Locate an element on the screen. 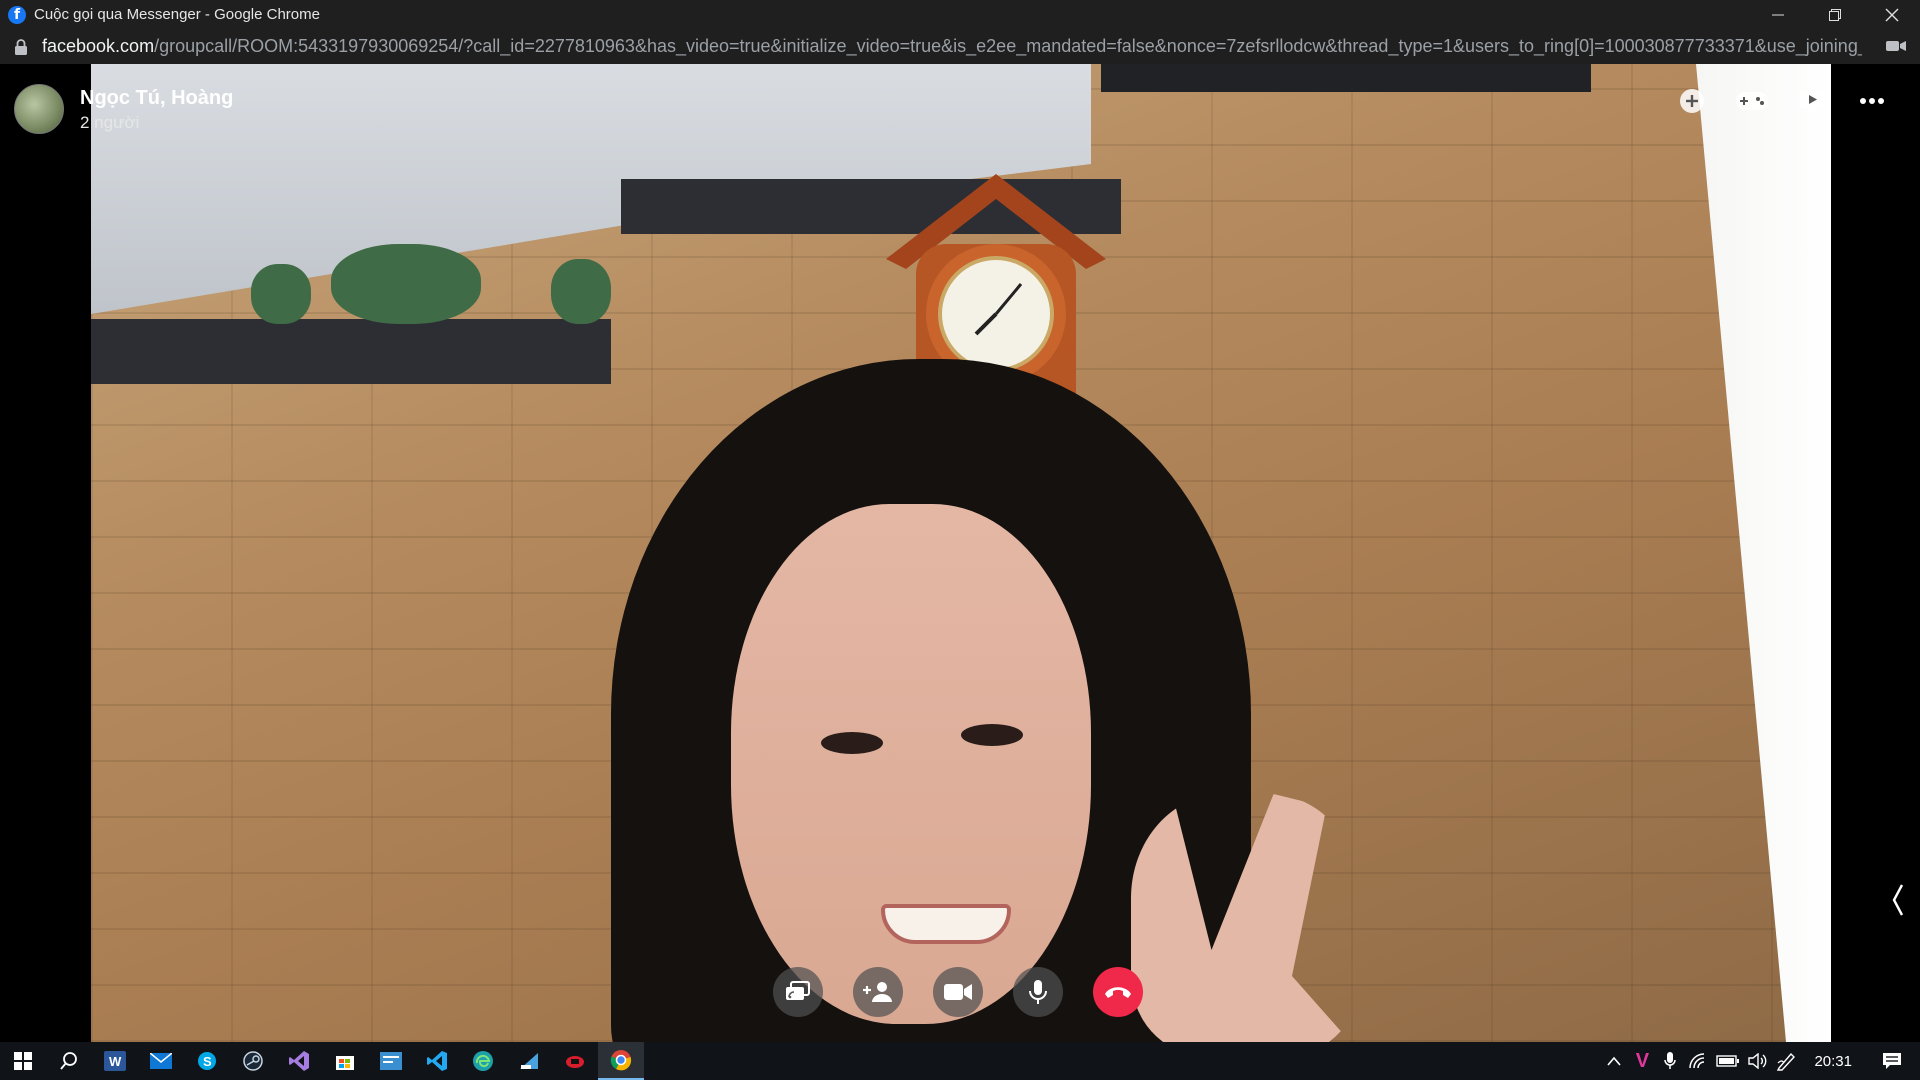 This screenshot has width=1920, height=1080. wifi-icon is located at coordinates (1697, 1061).